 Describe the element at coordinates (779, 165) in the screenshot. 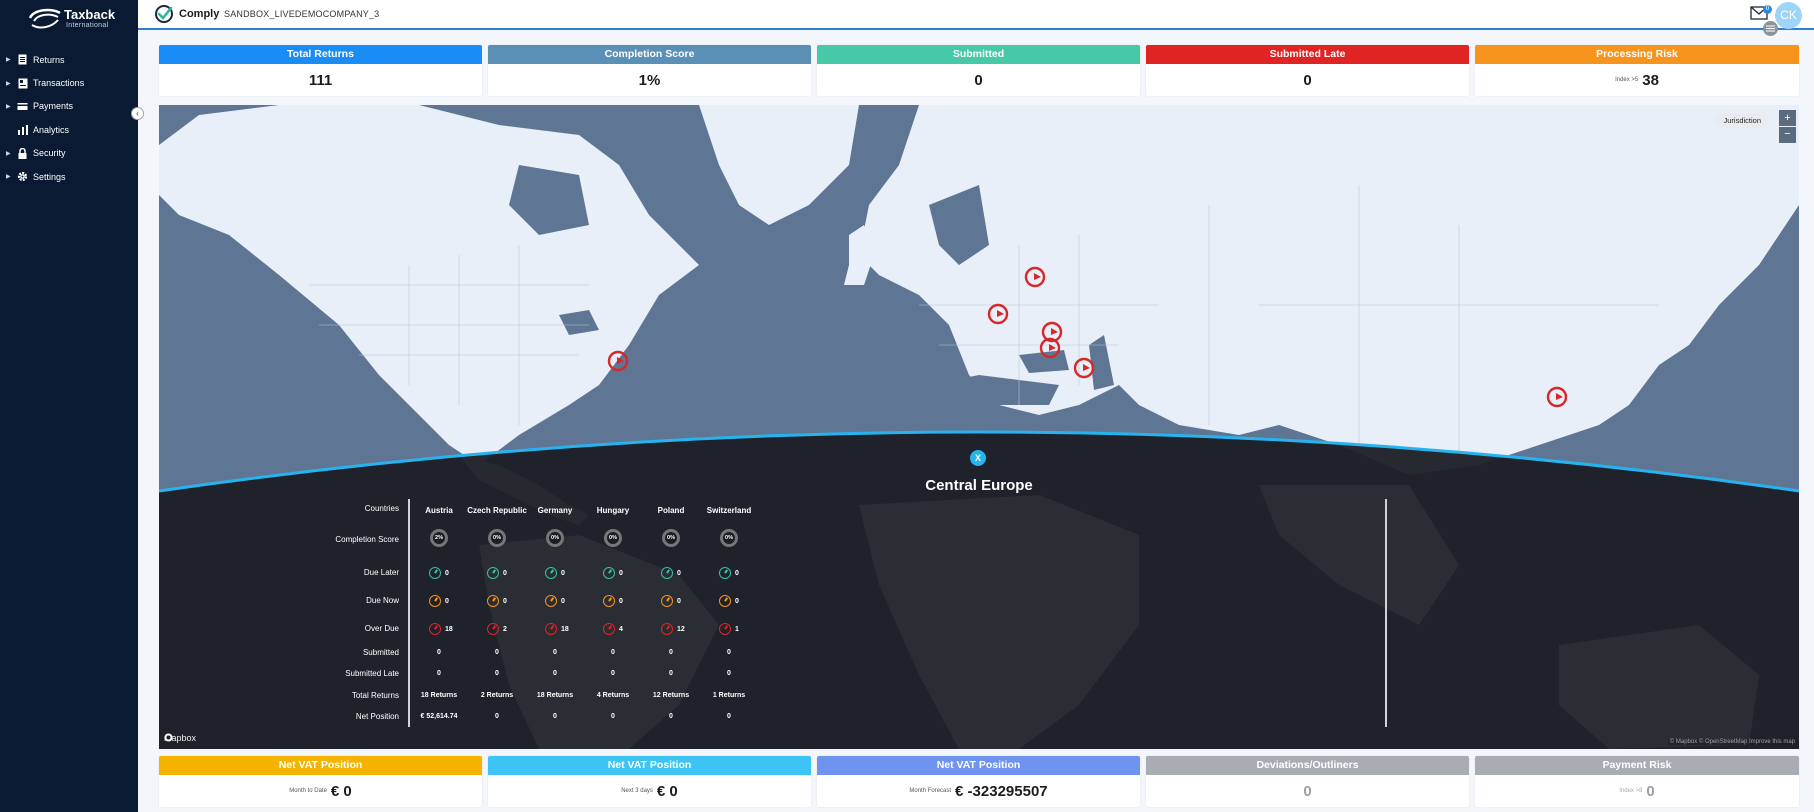

I see `land-greenland` at that location.